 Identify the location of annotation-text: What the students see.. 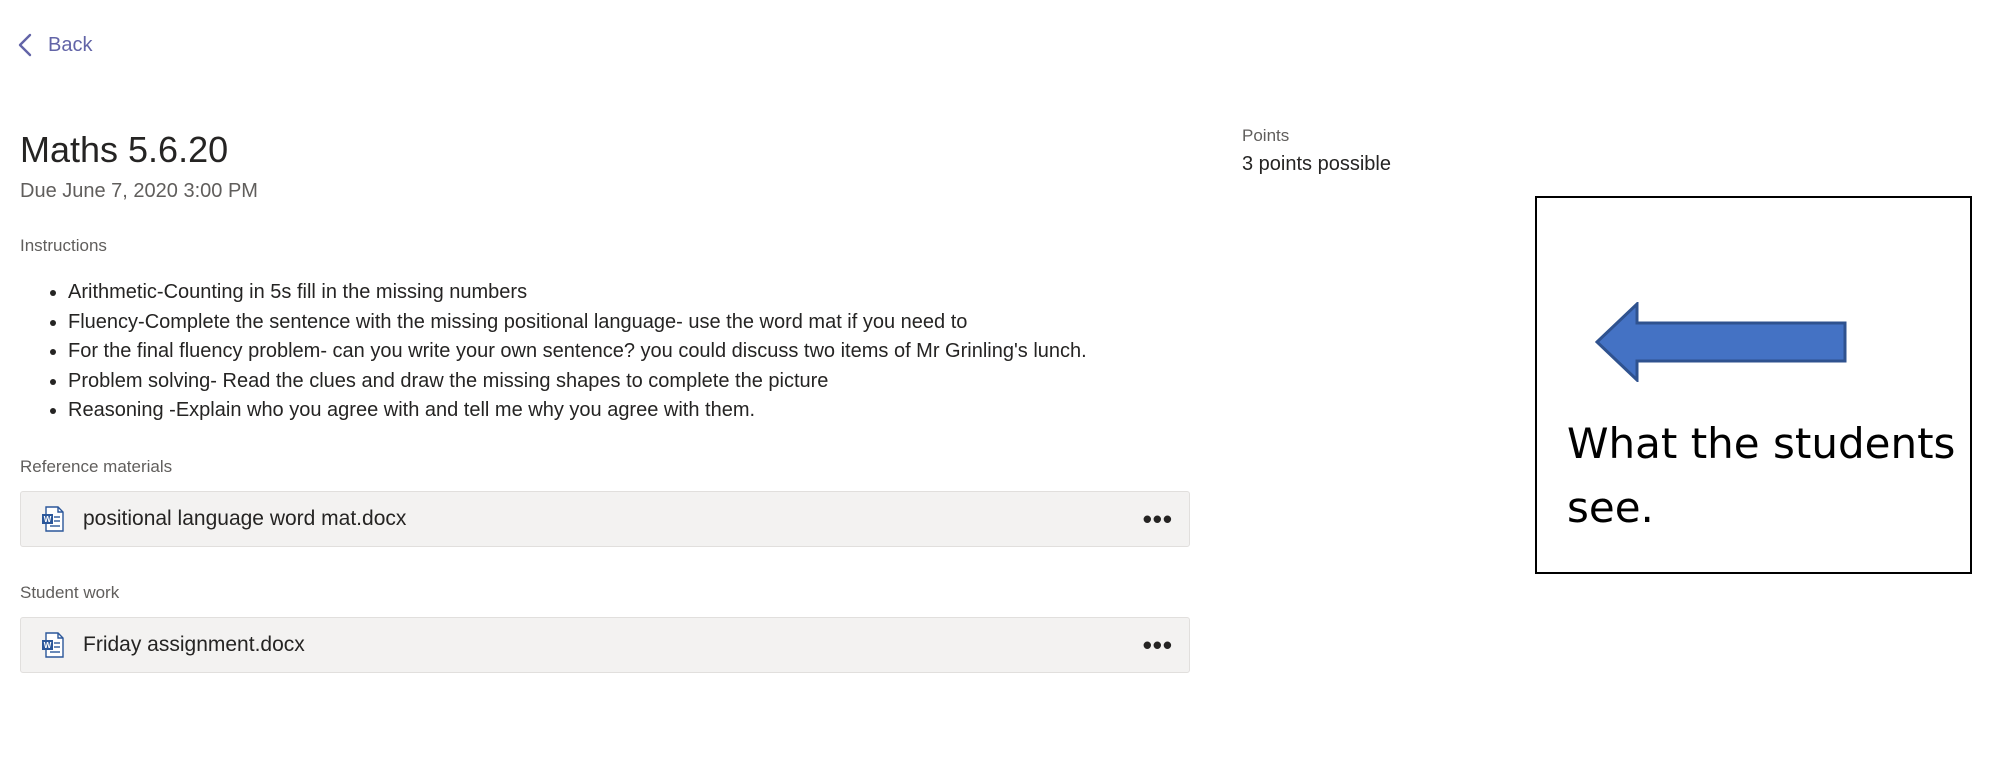
(1761, 475).